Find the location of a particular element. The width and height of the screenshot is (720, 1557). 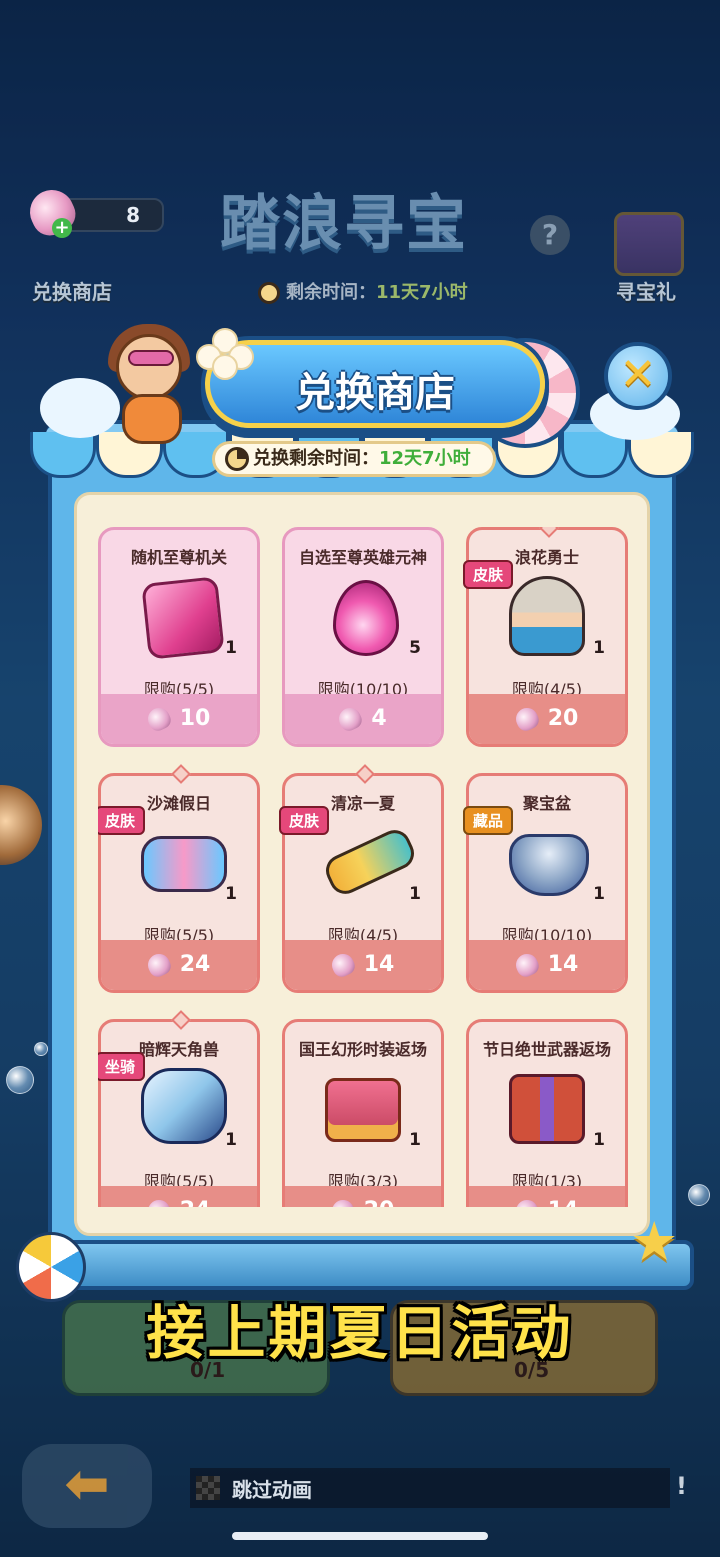

unicorn-mount-icon is located at coordinates (184, 1109).